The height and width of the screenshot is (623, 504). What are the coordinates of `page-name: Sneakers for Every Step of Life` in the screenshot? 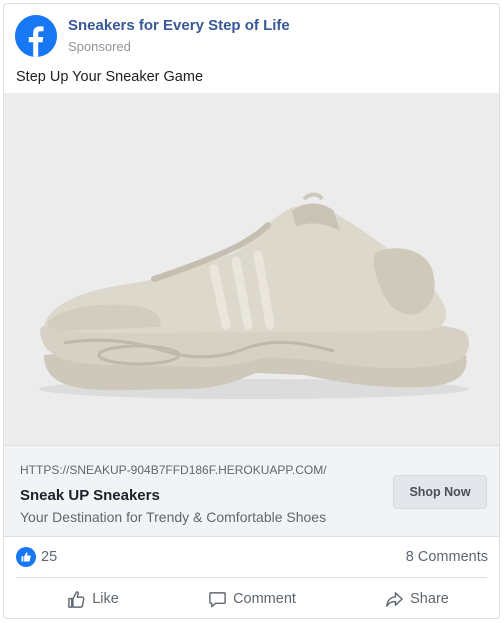 It's located at (179, 25).